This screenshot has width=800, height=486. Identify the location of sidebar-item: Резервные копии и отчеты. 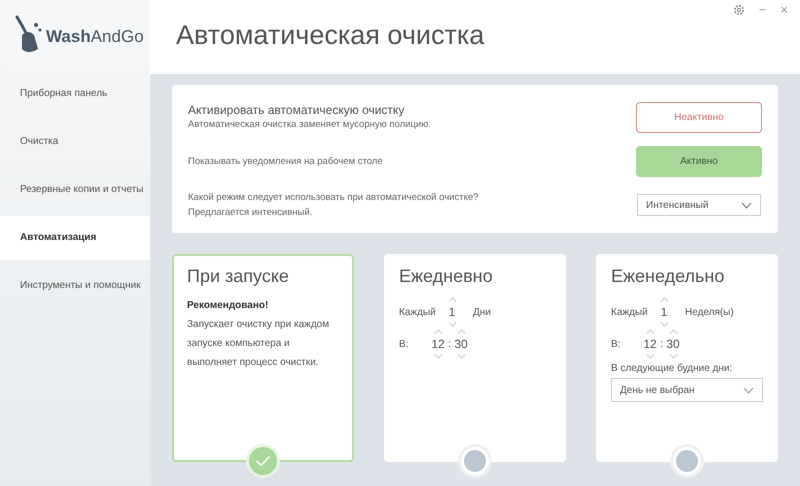
(75, 190).